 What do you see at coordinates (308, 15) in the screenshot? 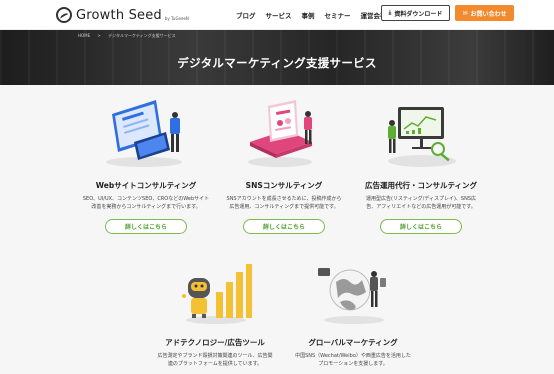
I see `nav-item-cases: 事例` at bounding box center [308, 15].